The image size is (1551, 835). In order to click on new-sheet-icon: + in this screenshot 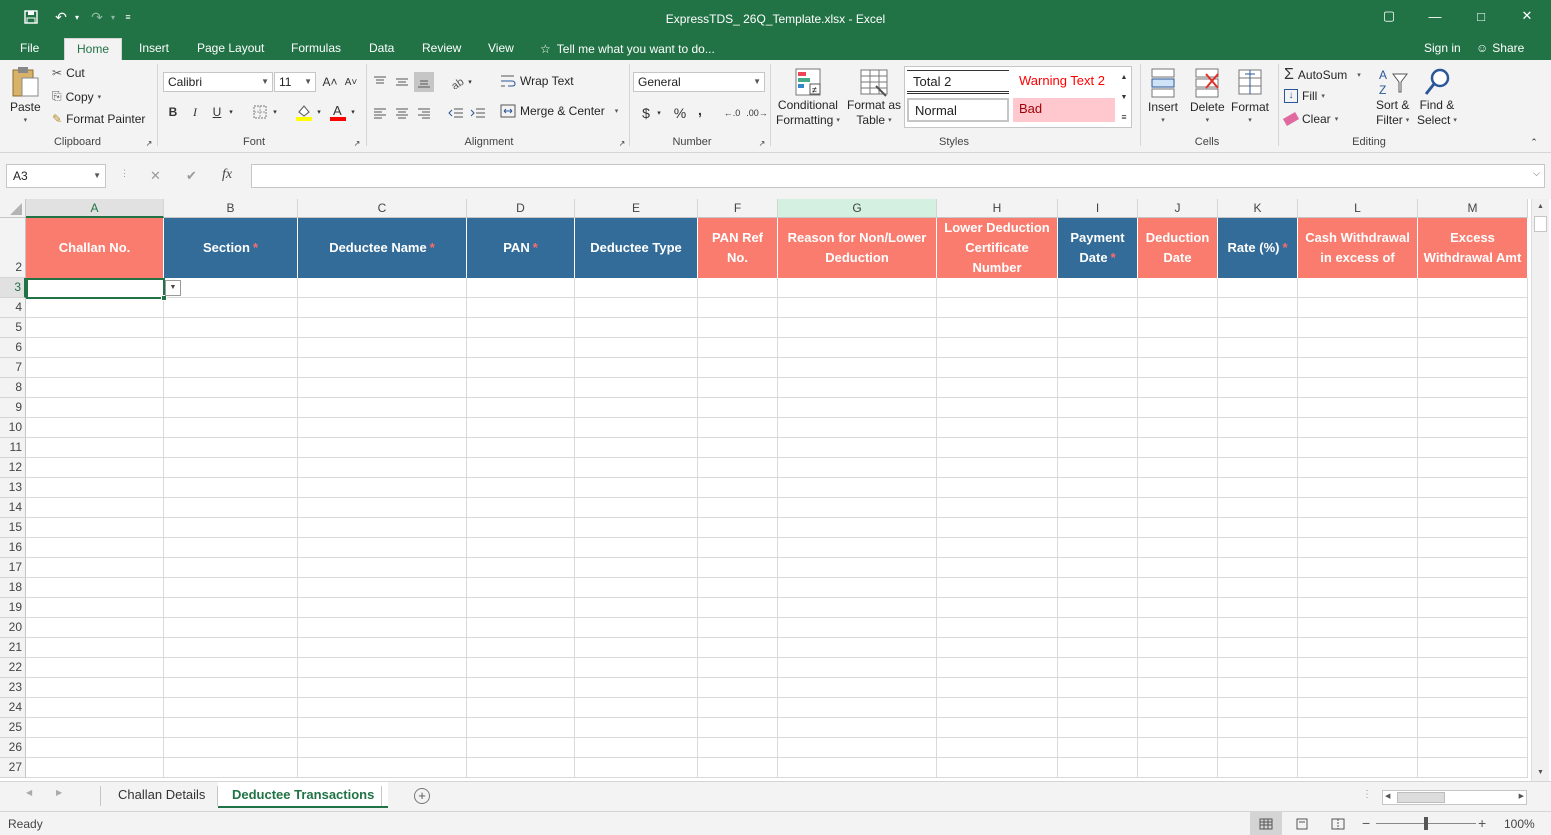, I will do `click(422, 796)`.